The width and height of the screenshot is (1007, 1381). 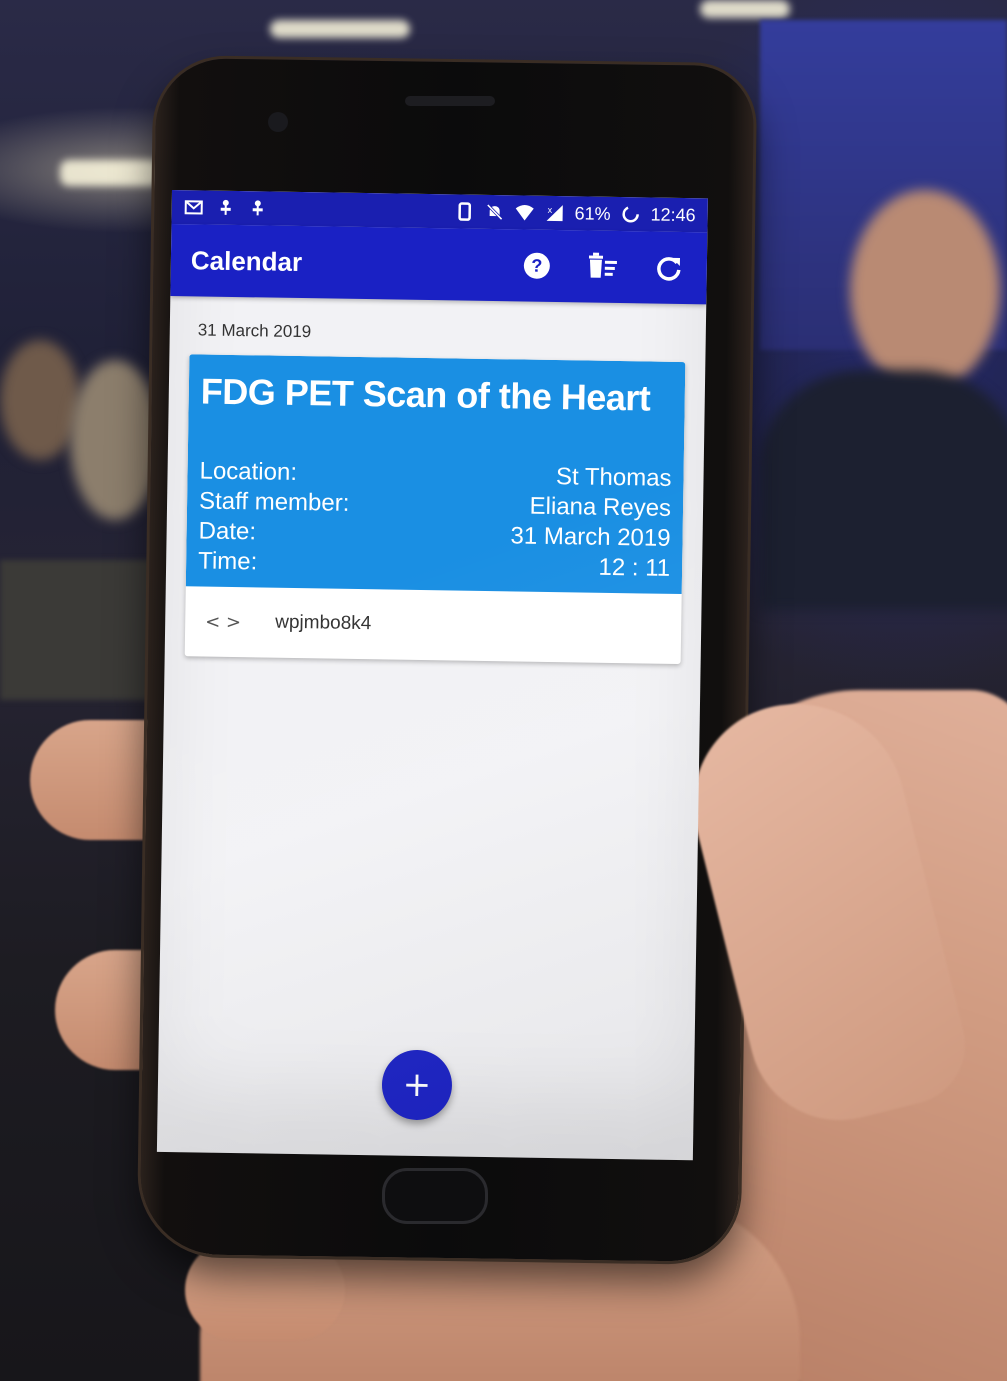 What do you see at coordinates (433, 625) in the screenshot?
I see `appointment-card-footer: < > wpjmbo8k4` at bounding box center [433, 625].